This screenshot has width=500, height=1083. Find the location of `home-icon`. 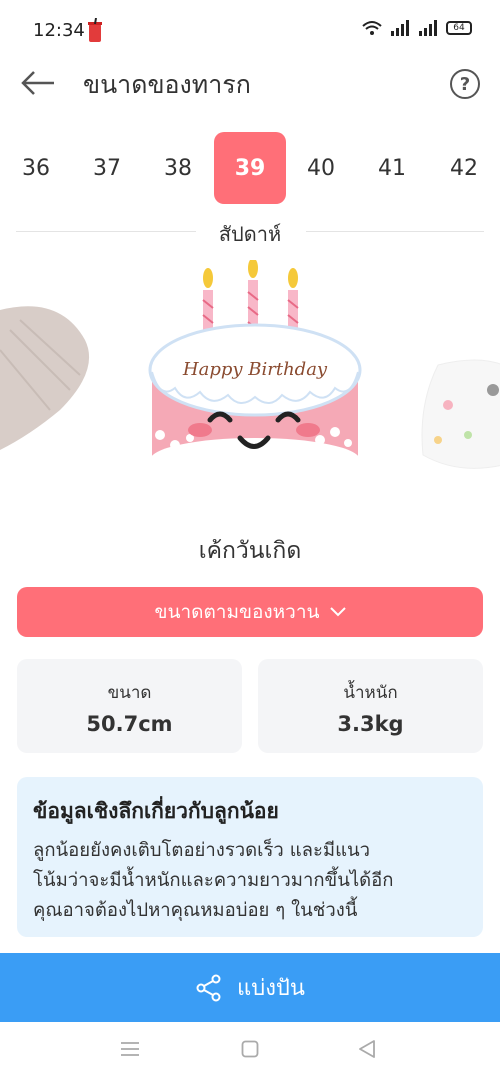

home-icon is located at coordinates (250, 1049).